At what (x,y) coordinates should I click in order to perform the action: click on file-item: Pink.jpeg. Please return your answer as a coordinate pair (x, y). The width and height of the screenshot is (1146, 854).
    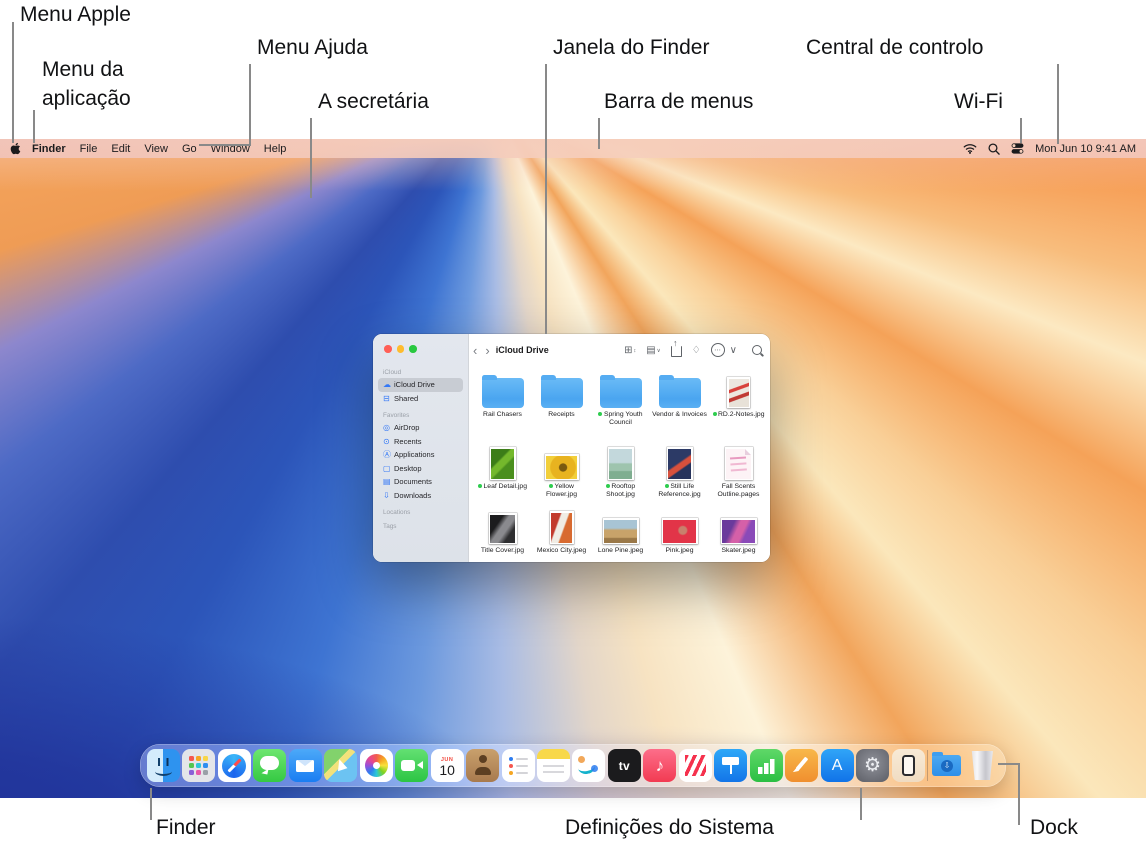
    Looking at the image, I should click on (679, 536).